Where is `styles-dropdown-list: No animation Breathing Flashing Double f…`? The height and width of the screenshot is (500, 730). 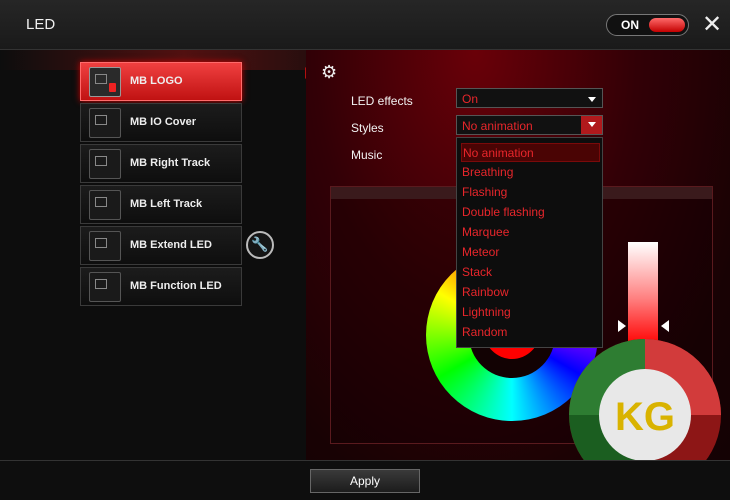 styles-dropdown-list: No animation Breathing Flashing Double f… is located at coordinates (529, 242).